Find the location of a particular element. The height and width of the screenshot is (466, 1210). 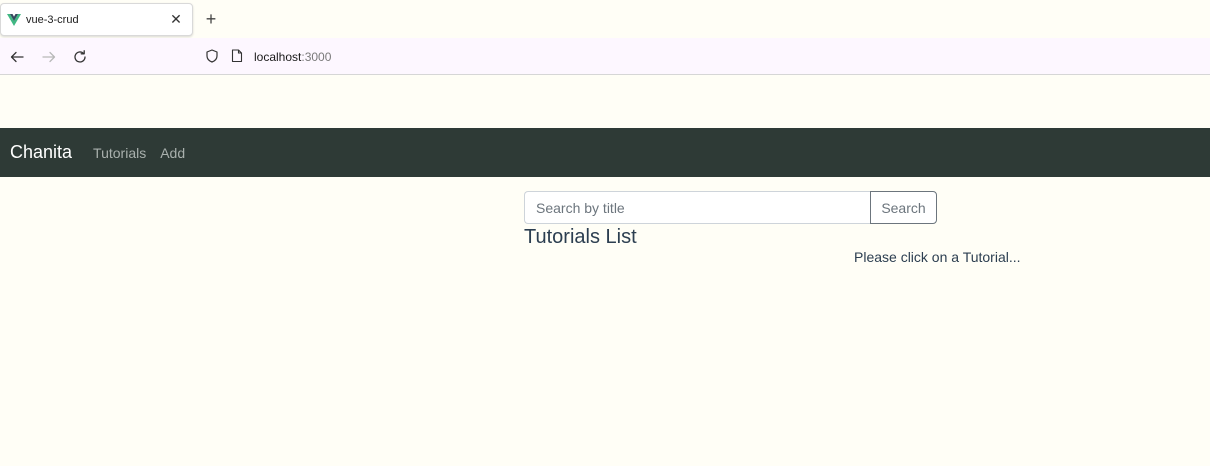

forward-button is located at coordinates (49, 57).